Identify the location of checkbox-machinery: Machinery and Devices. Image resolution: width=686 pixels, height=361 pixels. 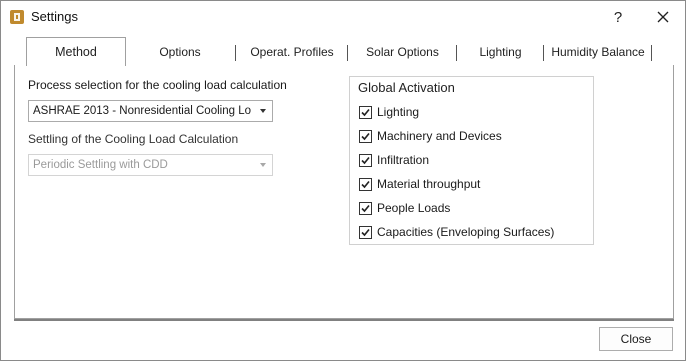
(430, 136).